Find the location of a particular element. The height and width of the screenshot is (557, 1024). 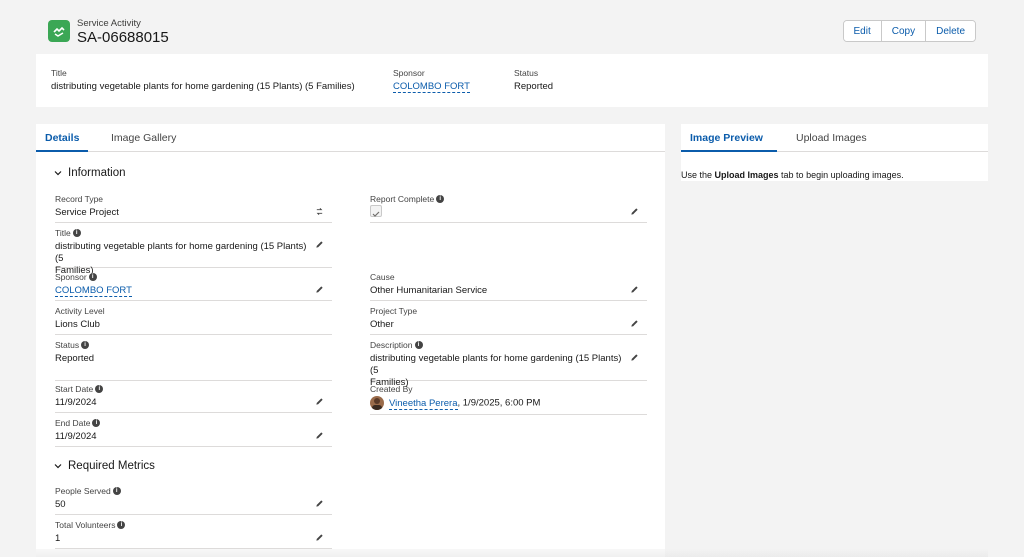

report-complete-checkbox is located at coordinates (376, 211).